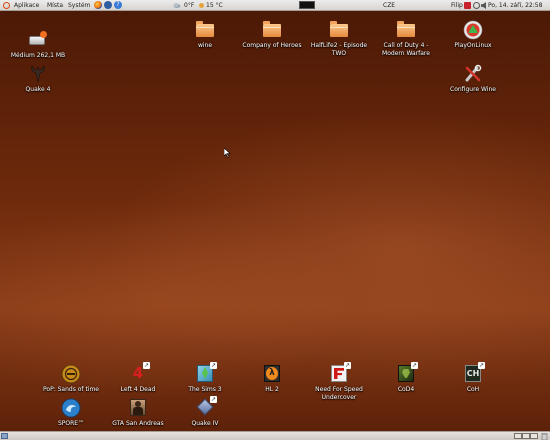 This screenshot has width=550, height=440. What do you see at coordinates (205, 423) in the screenshot?
I see `desktop-icon-label: Quake IV` at bounding box center [205, 423].